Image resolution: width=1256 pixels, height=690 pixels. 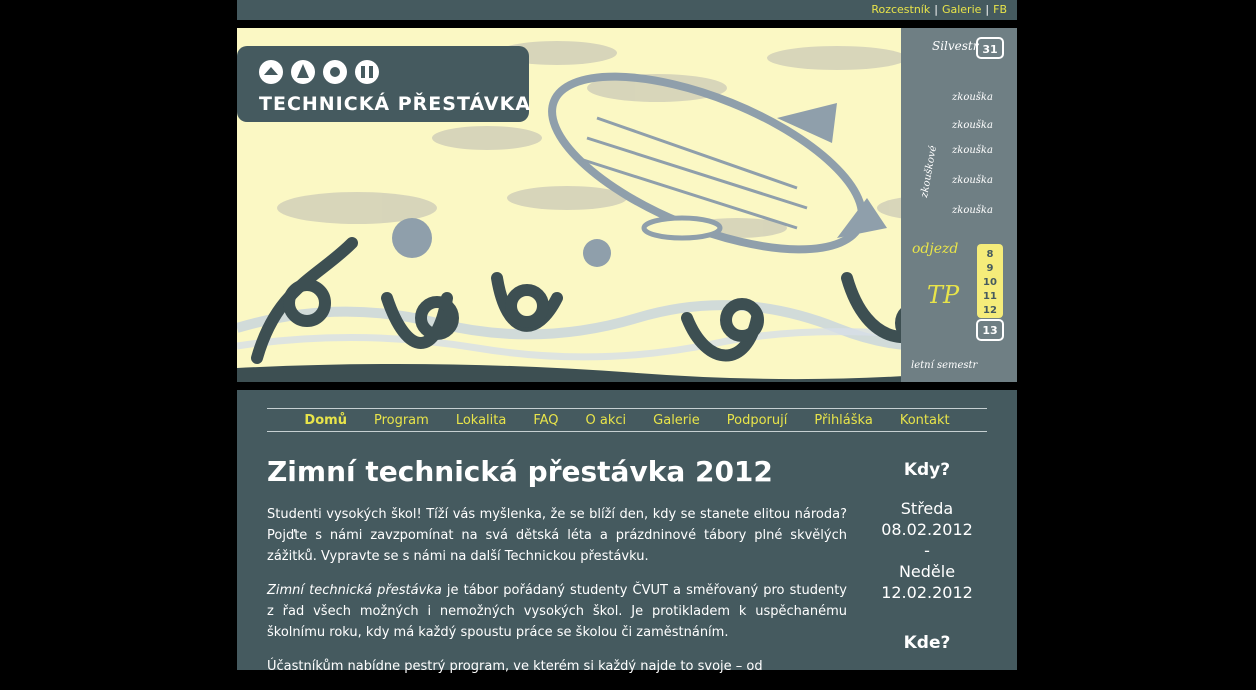 I want to click on when-heading: Kdy?, so click(x=927, y=470).